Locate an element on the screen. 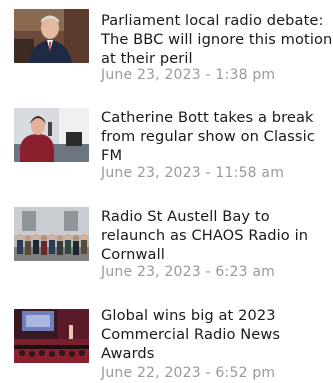  news-date: June 23, 2023 - 1:38 pm is located at coordinates (188, 75).